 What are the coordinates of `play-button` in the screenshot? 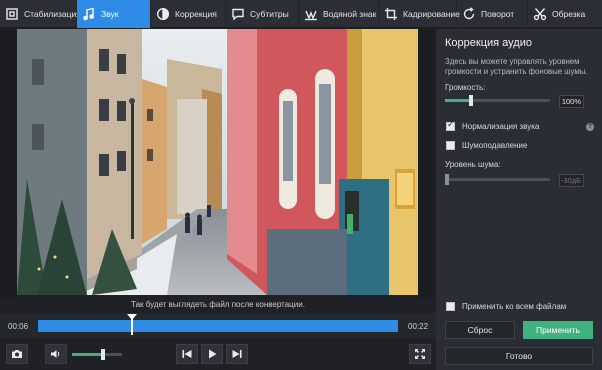 It's located at (212, 354).